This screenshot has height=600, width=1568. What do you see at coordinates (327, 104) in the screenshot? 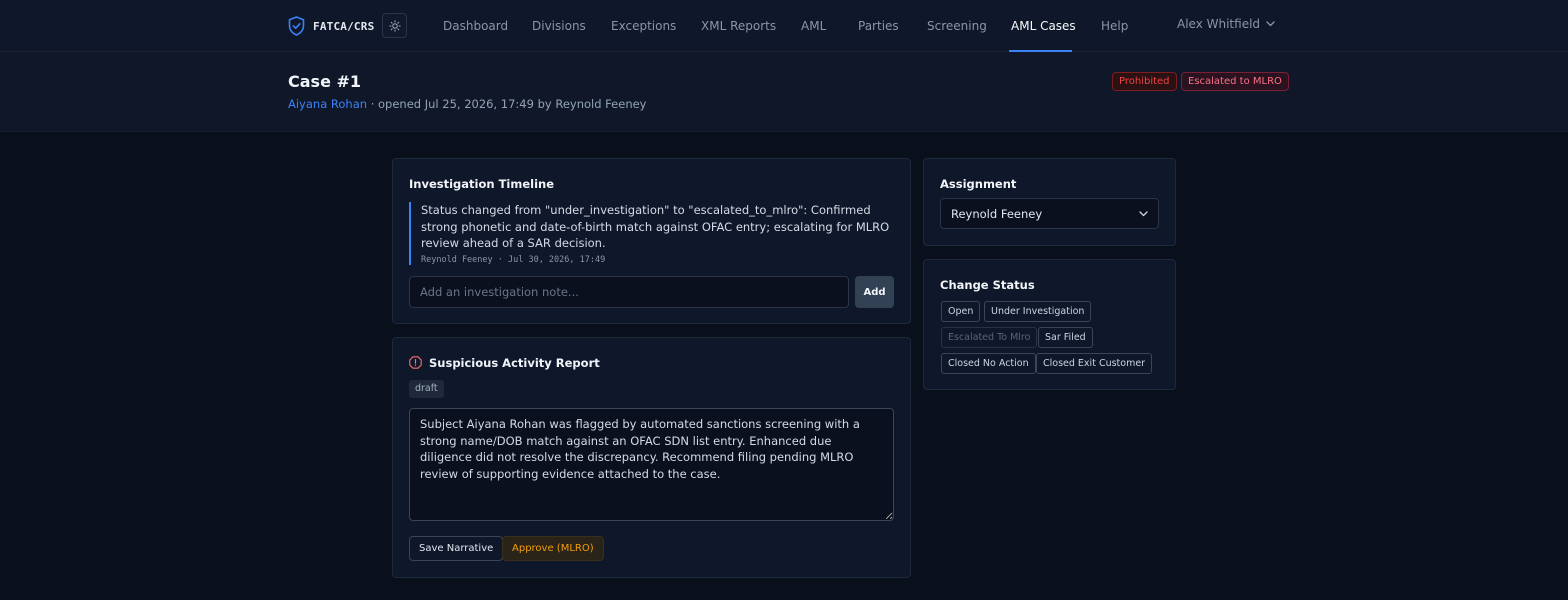
I see `party-link: Aiyana Rohan` at bounding box center [327, 104].